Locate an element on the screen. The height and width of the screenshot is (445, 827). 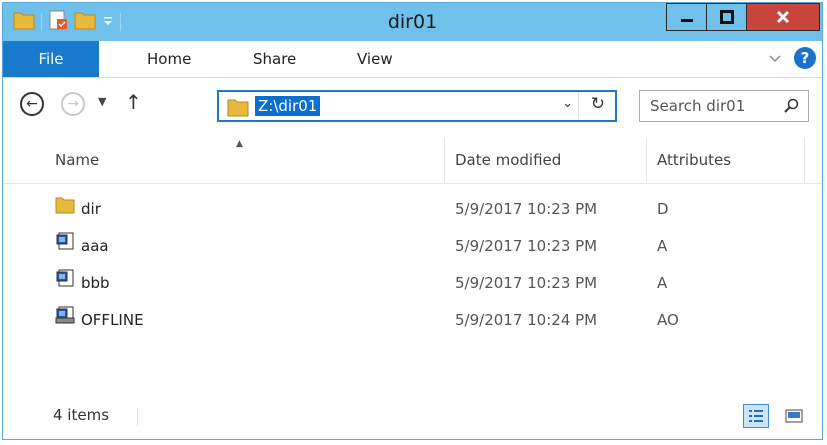
file-attributes: D is located at coordinates (663, 209).